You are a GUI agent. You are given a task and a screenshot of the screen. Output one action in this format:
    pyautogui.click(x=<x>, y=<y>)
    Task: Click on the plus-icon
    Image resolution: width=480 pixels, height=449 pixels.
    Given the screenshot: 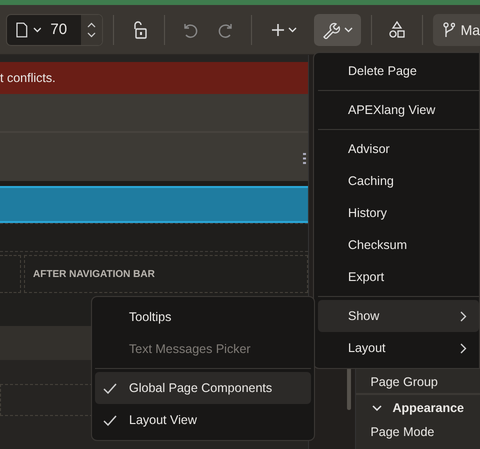 What is the action you would take?
    pyautogui.click(x=278, y=30)
    